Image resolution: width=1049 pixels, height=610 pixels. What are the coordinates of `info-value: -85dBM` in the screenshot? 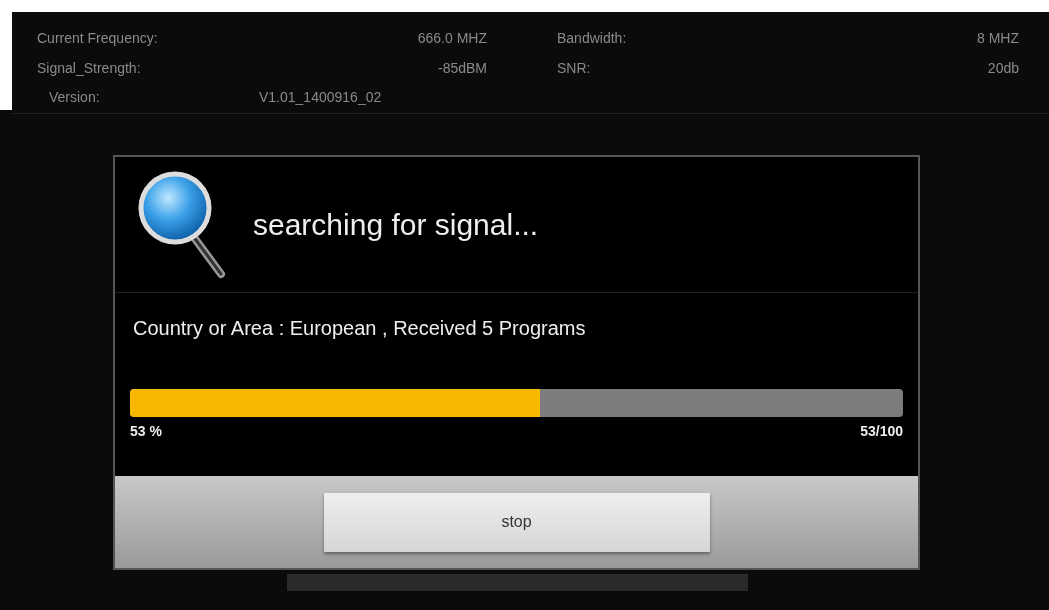 It's located at (461, 68).